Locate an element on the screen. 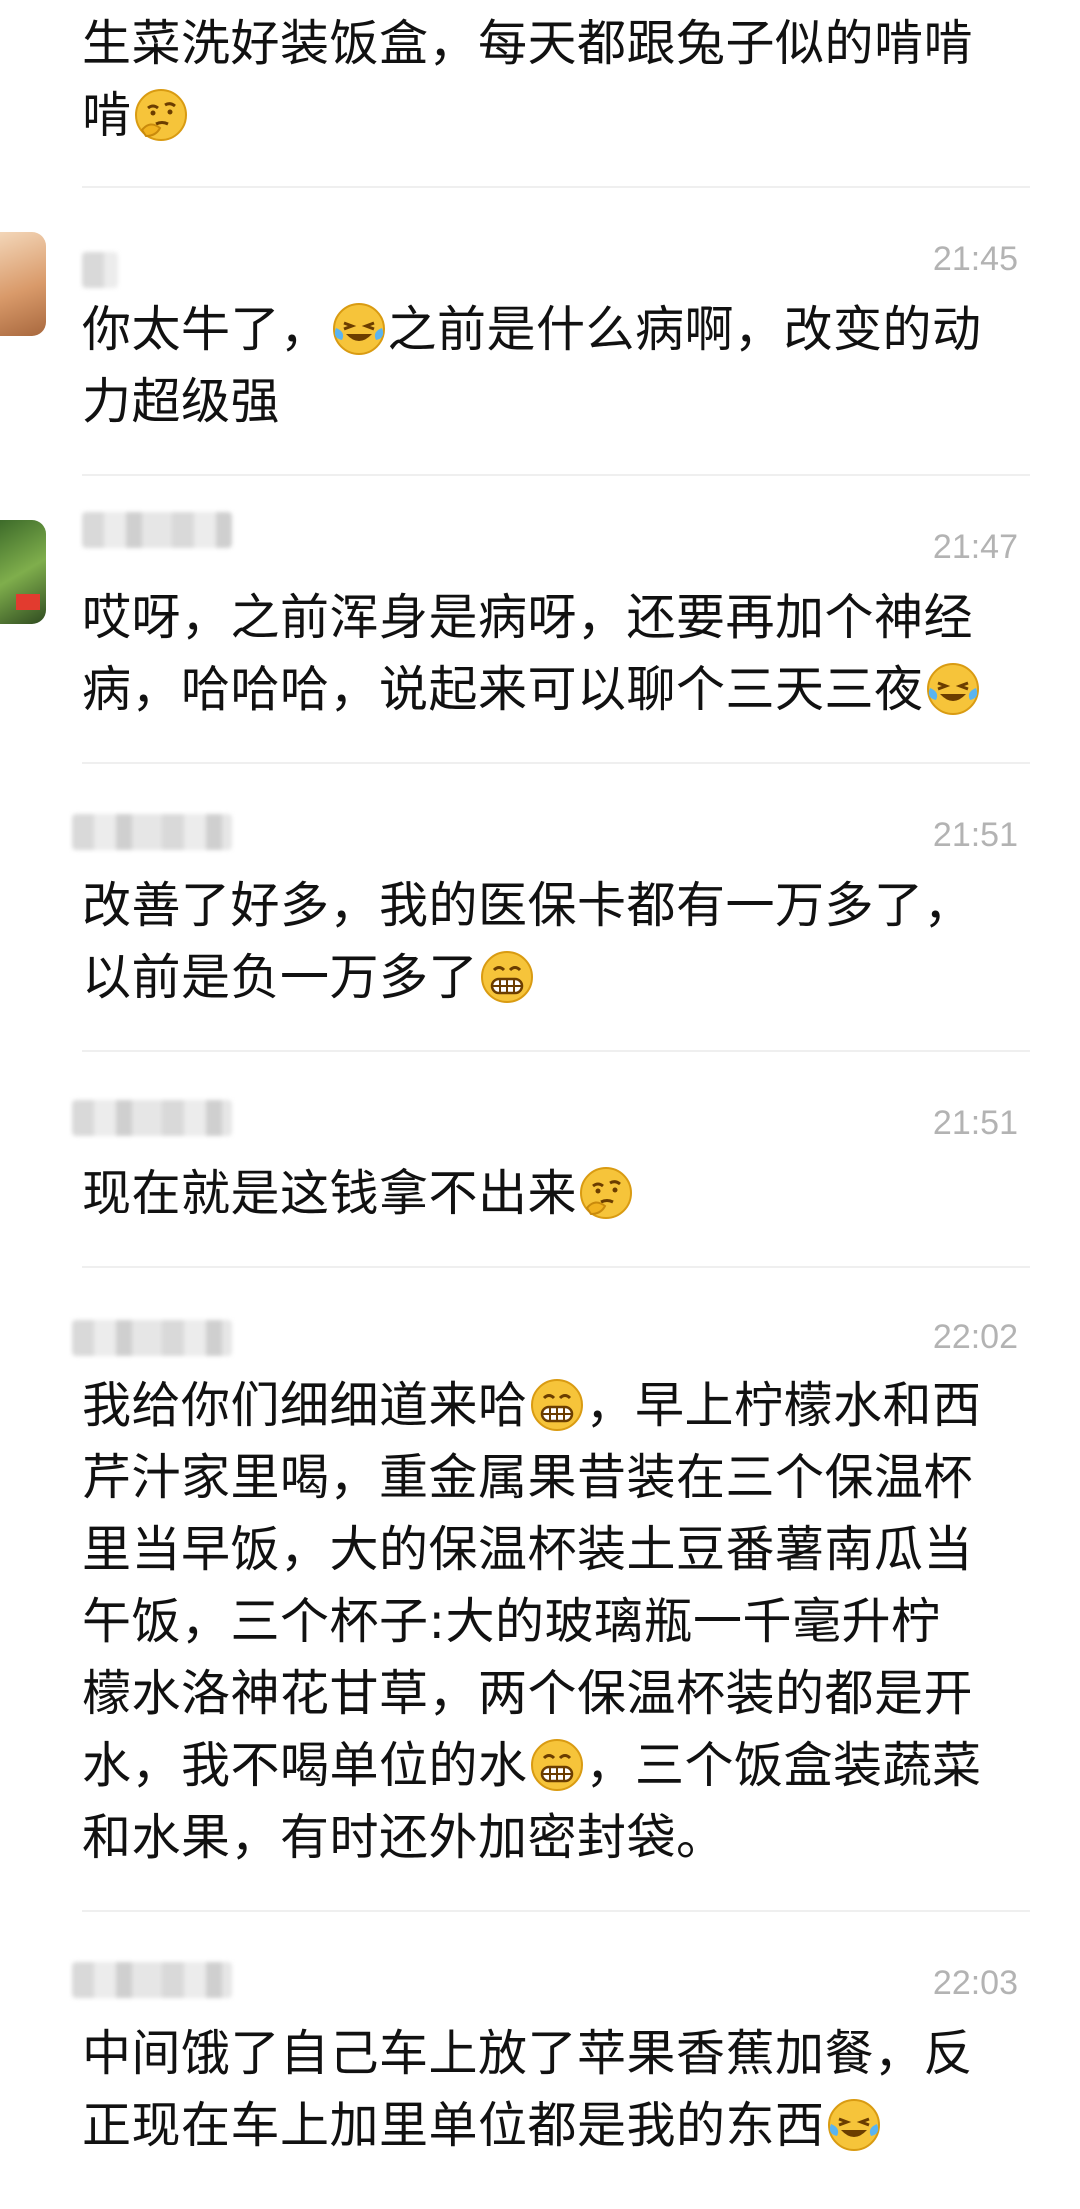 The image size is (1080, 2209). comment-text: 你太牛了， 之前是什么病啊，改变的动 力超级强 is located at coordinates (532, 365).